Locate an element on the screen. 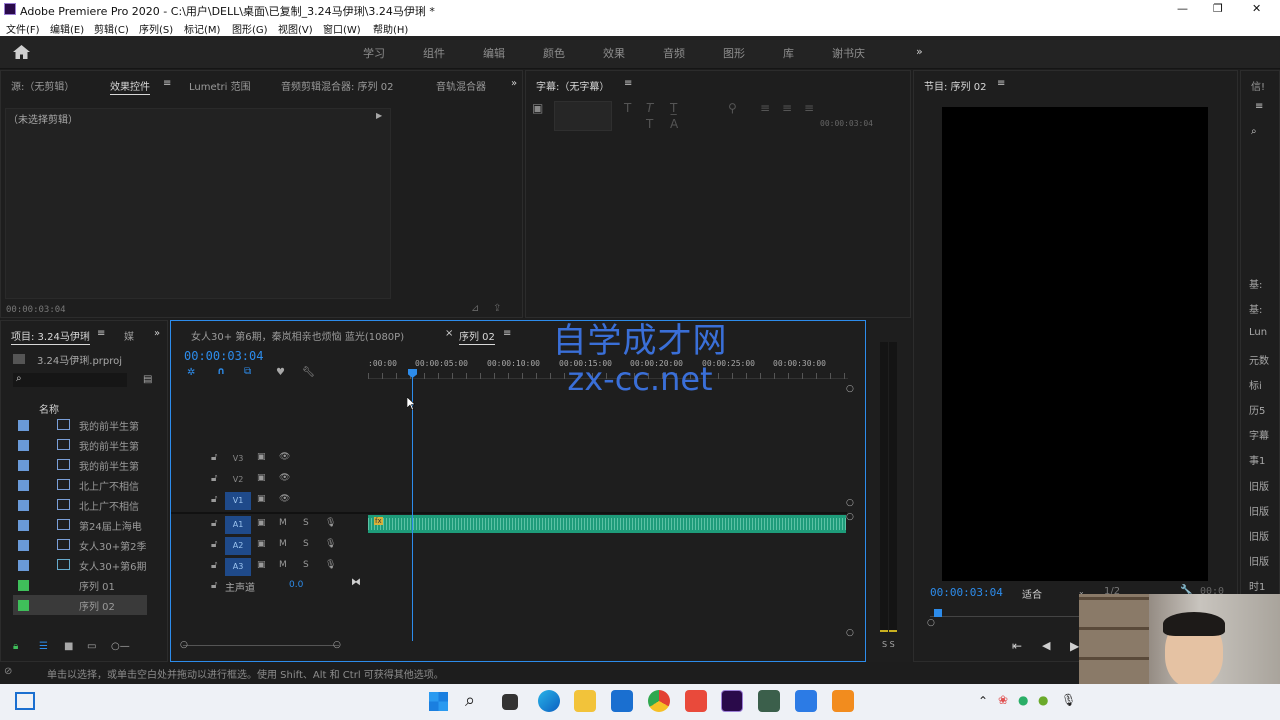 This screenshot has height=720, width=1280. freeform-view-icon: ▭ is located at coordinates (91, 646).